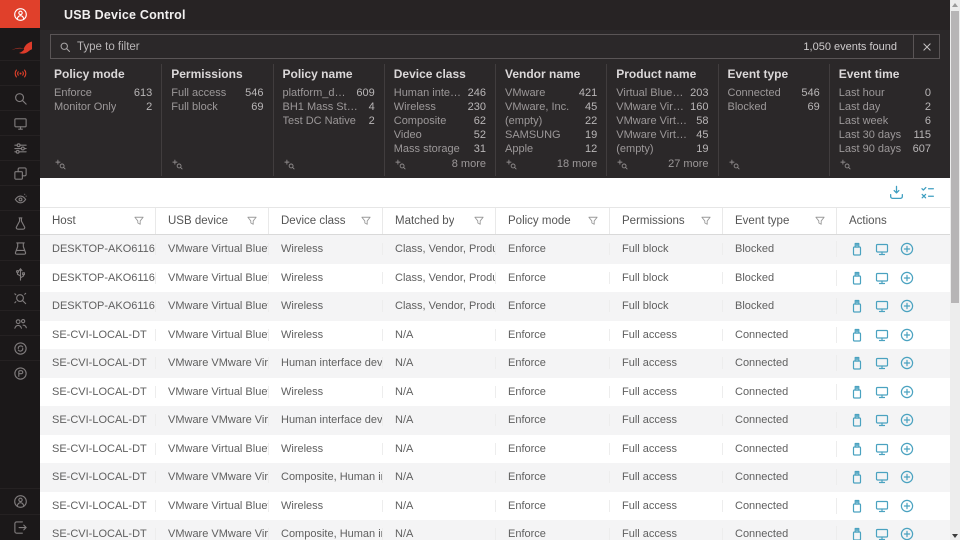 This screenshot has height=540, width=960. I want to click on facet-option-virtual-bluetooth: Virtual Bluetooth … 203, so click(662, 93).